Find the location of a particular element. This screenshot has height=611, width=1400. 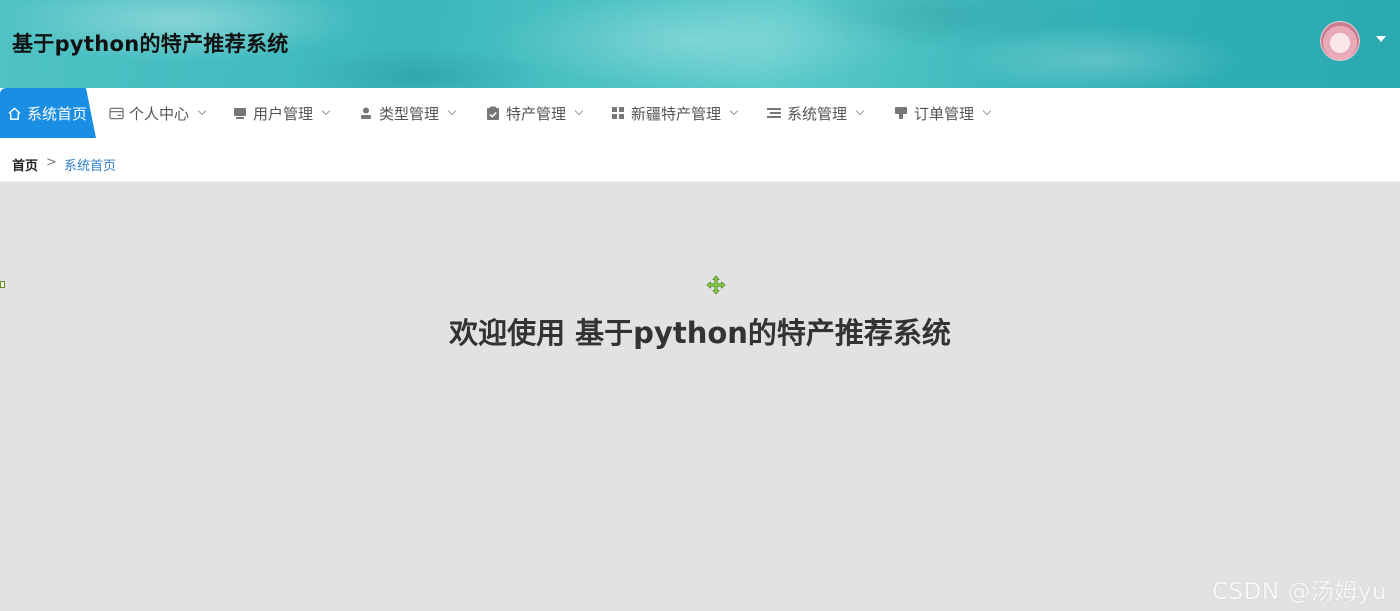

nav-label: 订单管理 is located at coordinates (944, 113).